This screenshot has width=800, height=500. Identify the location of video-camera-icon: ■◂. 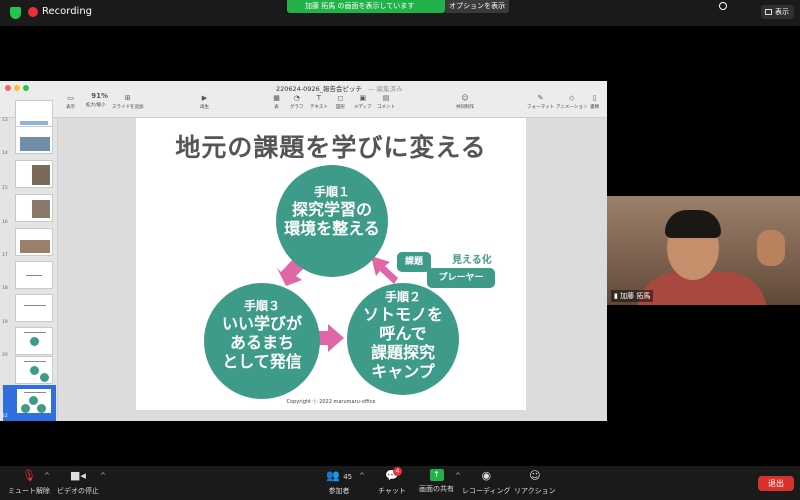
(78, 475).